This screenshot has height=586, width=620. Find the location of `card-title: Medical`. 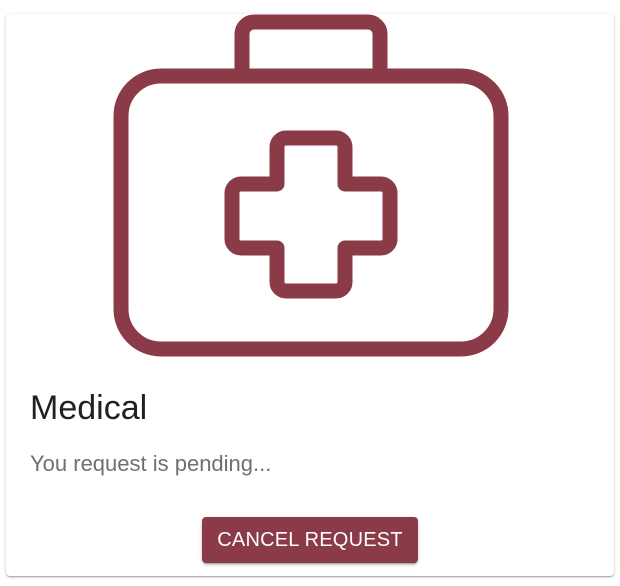

card-title: Medical is located at coordinates (89, 408).